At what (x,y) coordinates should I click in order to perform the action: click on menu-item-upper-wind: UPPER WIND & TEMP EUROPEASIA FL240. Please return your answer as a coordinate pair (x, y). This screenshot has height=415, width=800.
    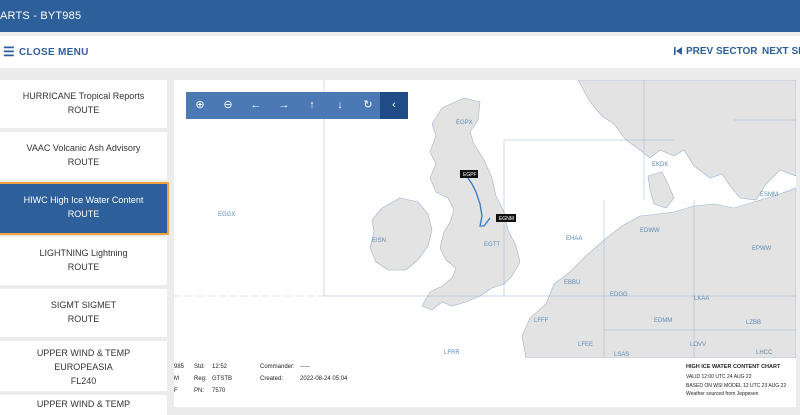
    Looking at the image, I should click on (83, 366).